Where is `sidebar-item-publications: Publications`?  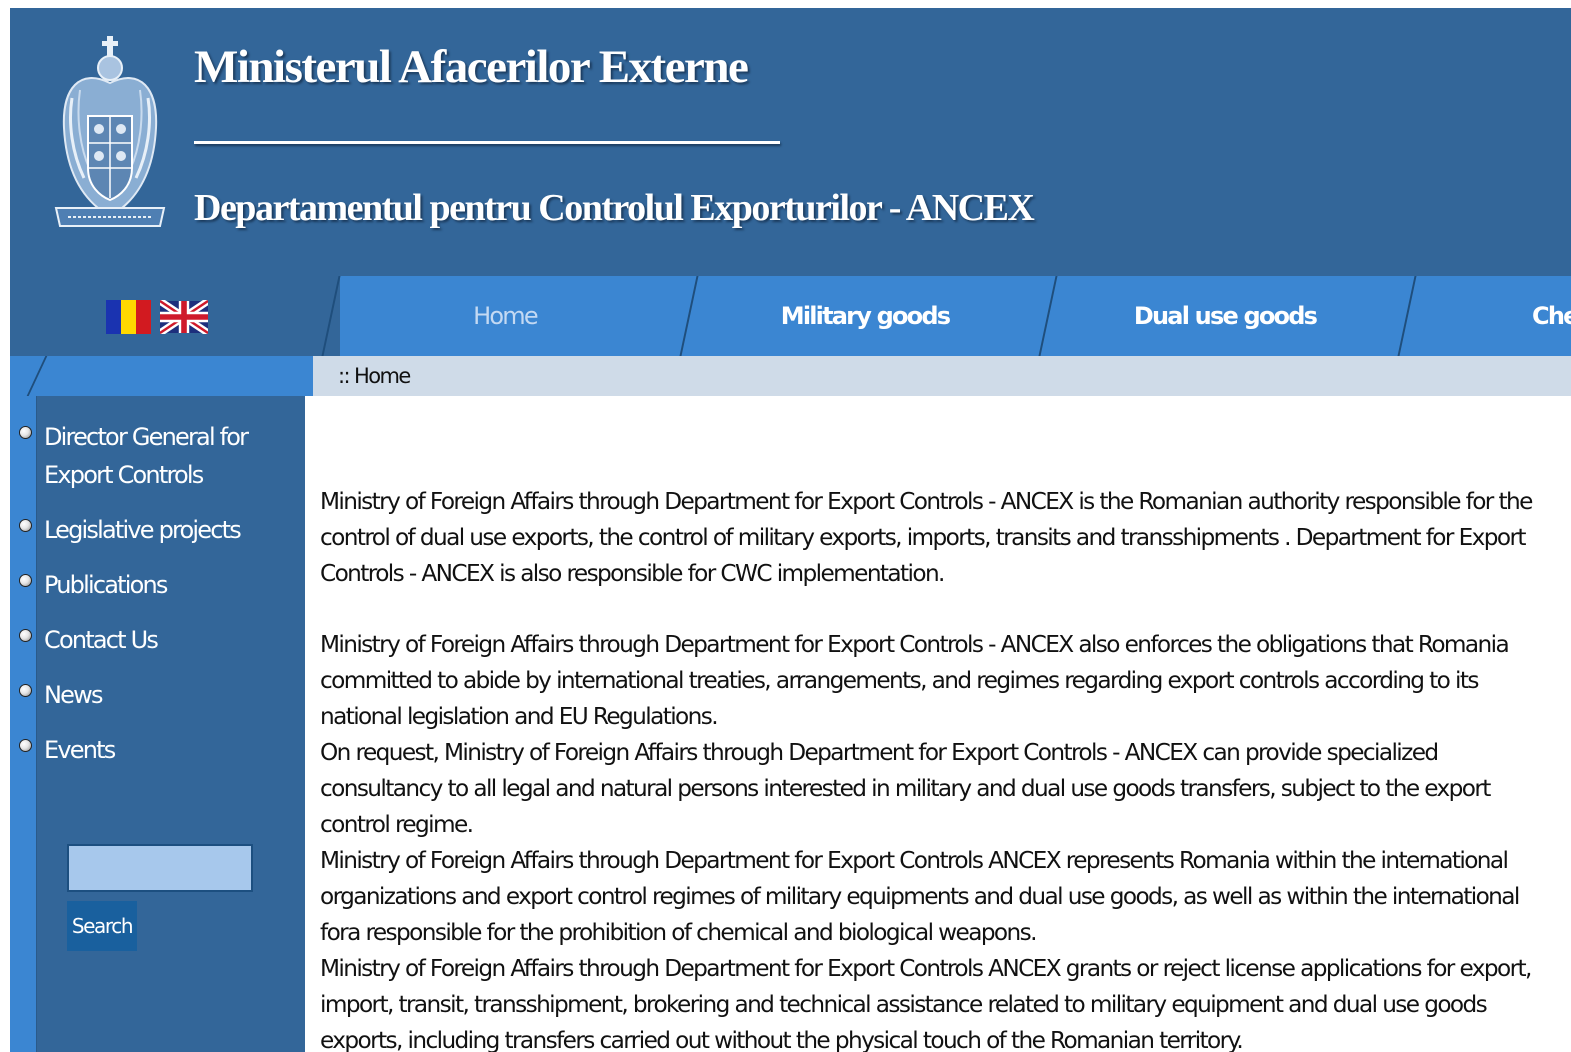
sidebar-item-publications: Publications is located at coordinates (158, 585).